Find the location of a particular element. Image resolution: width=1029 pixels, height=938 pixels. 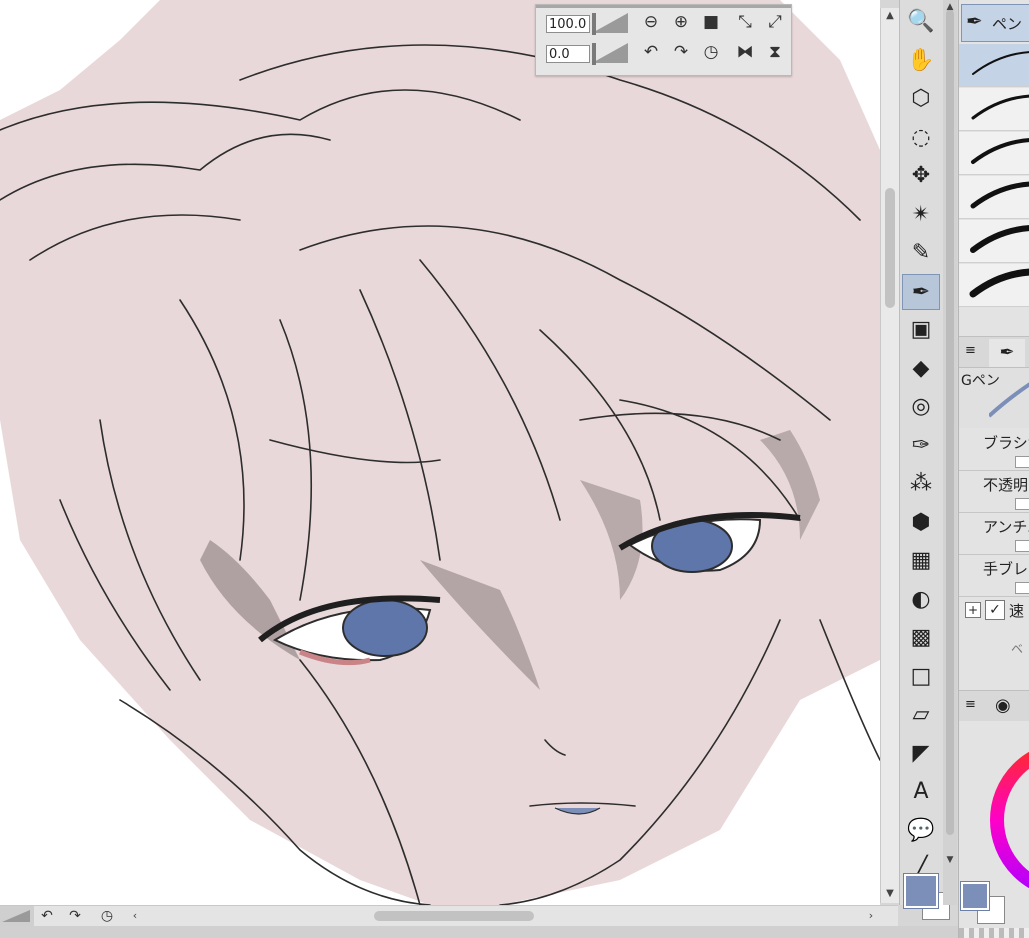

text-tool-button: A is located at coordinates (921, 792).